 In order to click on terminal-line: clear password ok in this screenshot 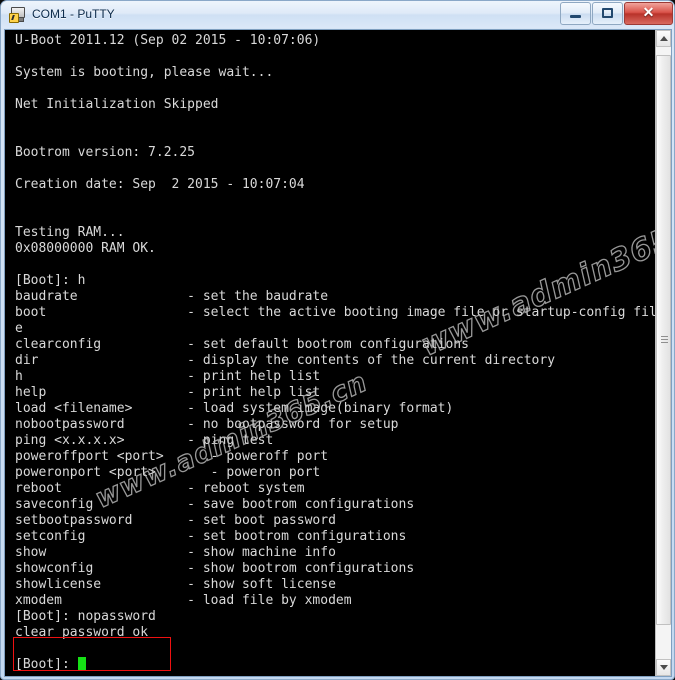, I will do `click(82, 632)`.